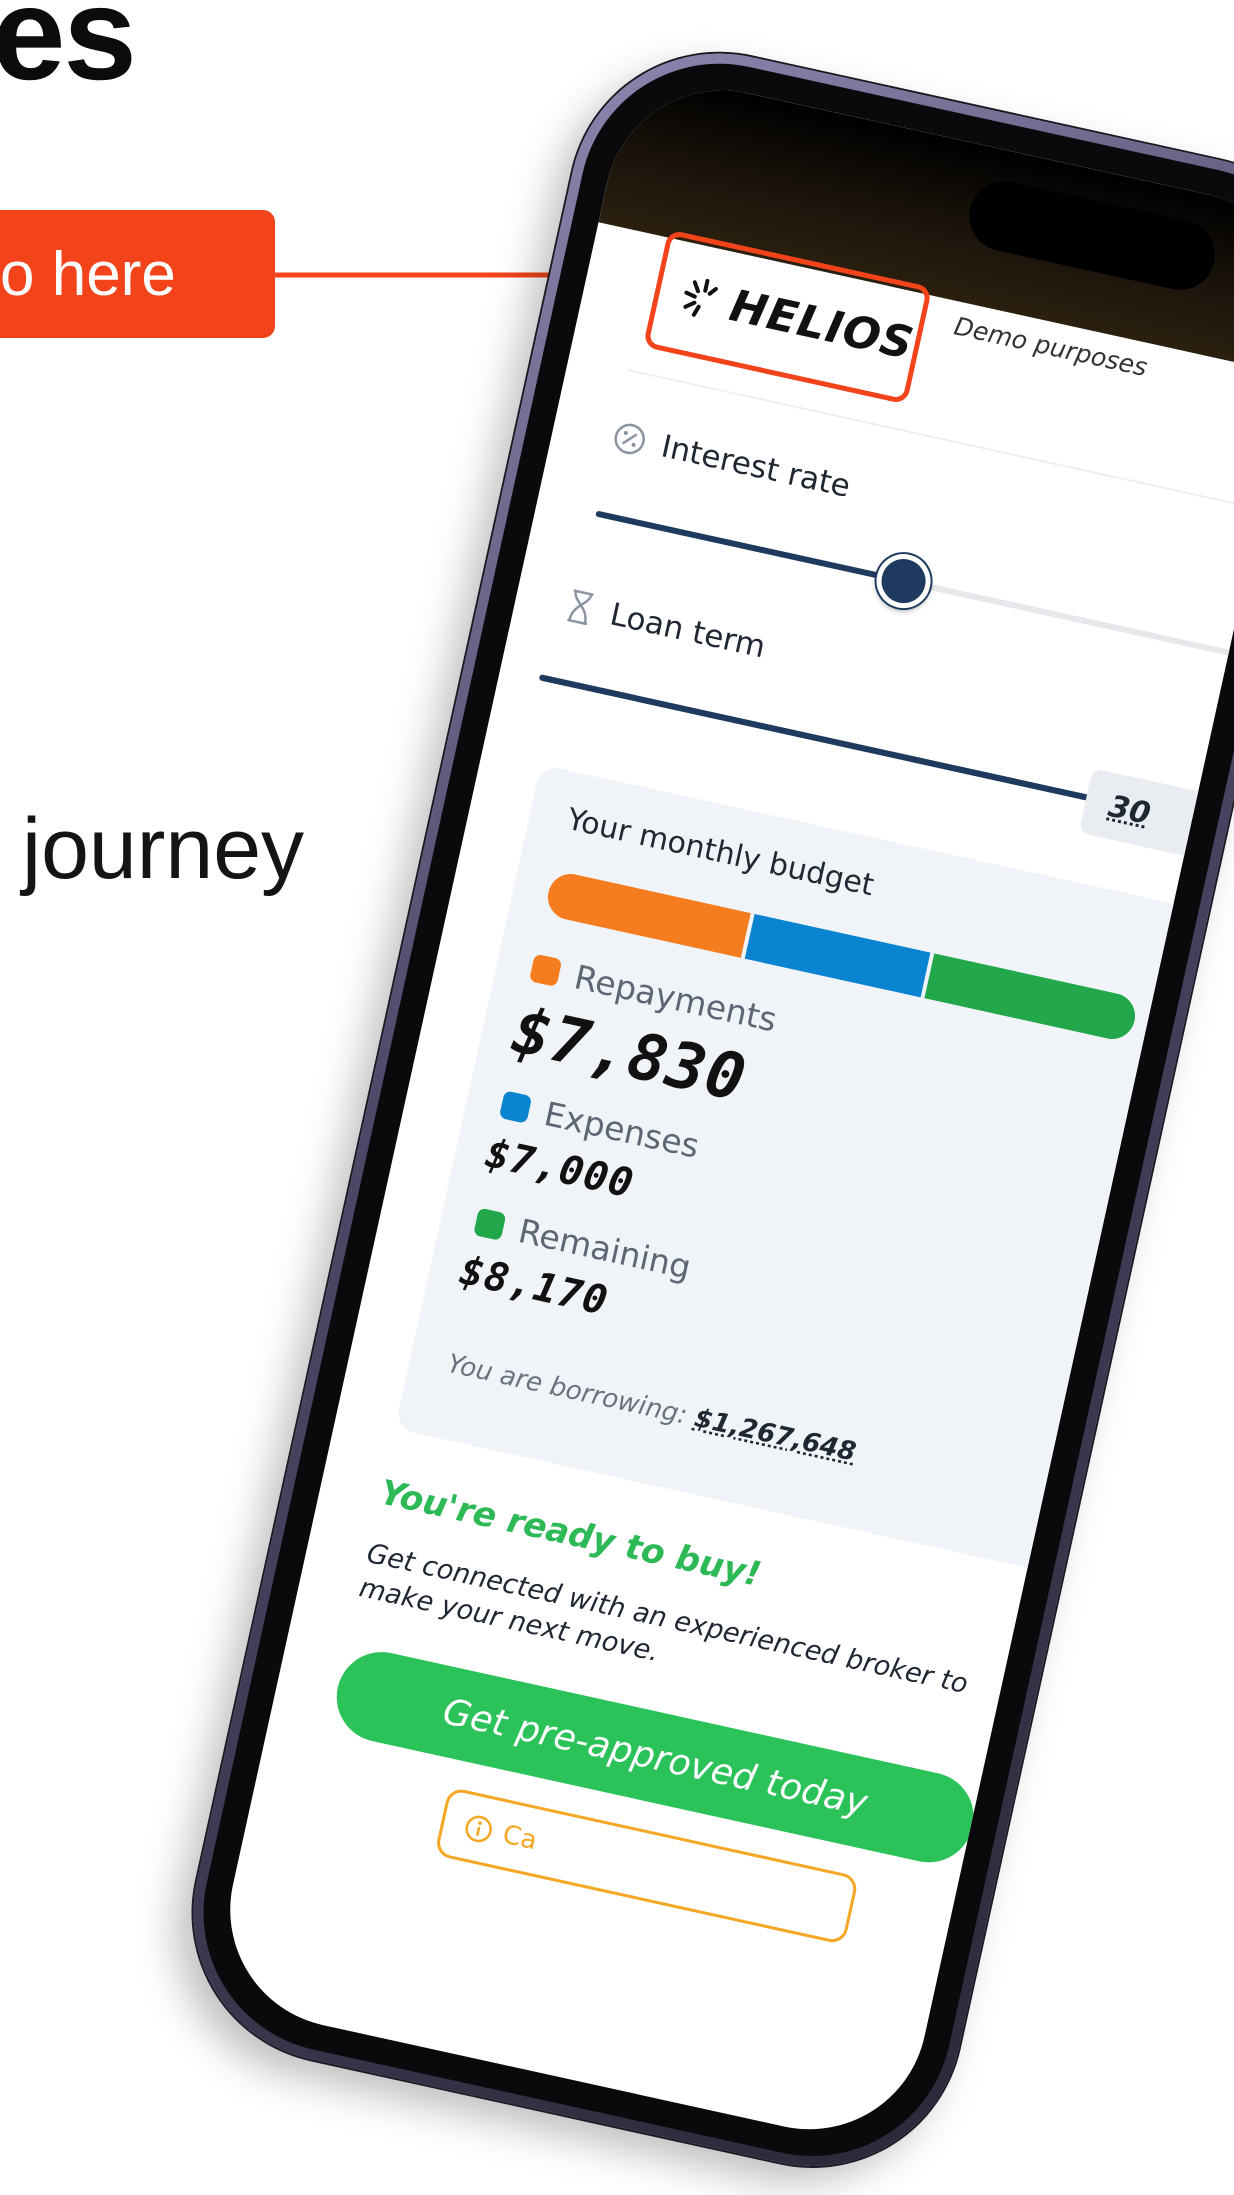 The width and height of the screenshot is (1234, 2195). What do you see at coordinates (515, 1106) in the screenshot?
I see `expenses-swatch` at bounding box center [515, 1106].